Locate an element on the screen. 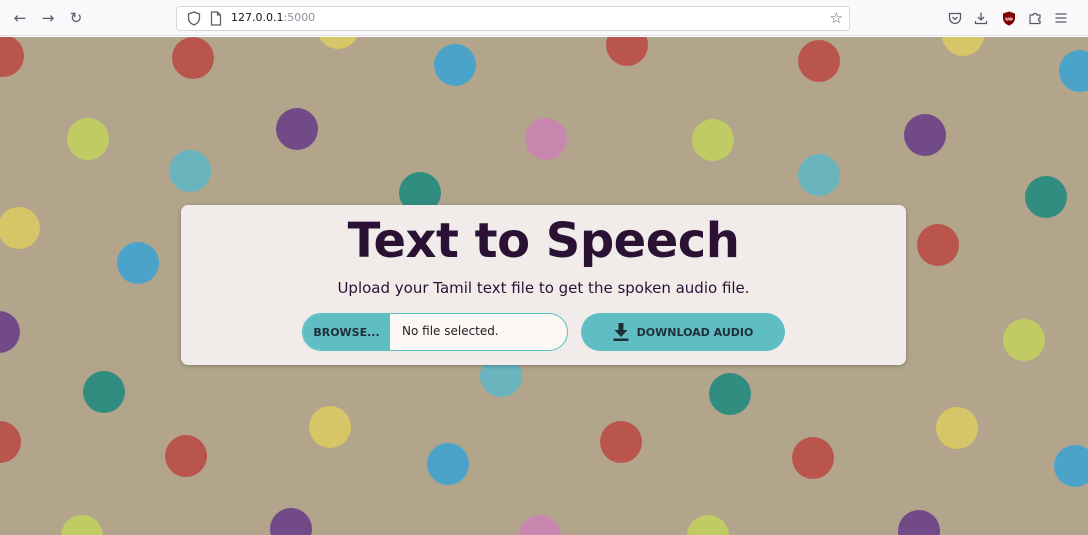 The image size is (1088, 535). file-upload-input: BROWSE... No file selected. is located at coordinates (435, 332).